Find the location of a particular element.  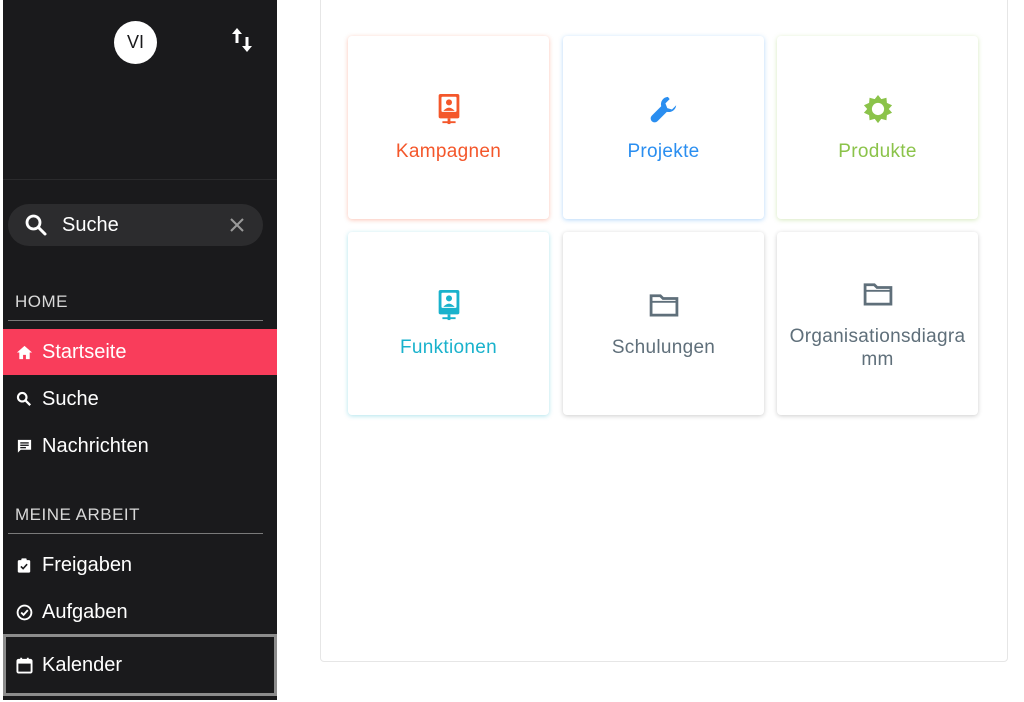

tile-label: Kampagnen is located at coordinates (448, 151).